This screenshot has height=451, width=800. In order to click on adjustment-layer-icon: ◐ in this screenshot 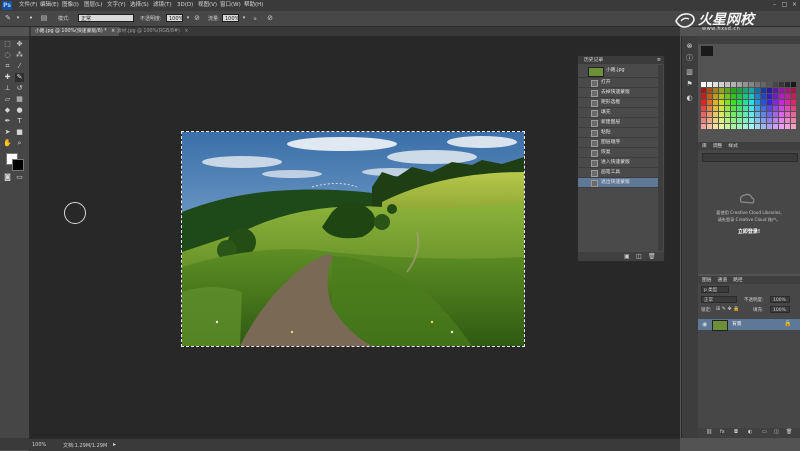, I will do `click(750, 432)`.